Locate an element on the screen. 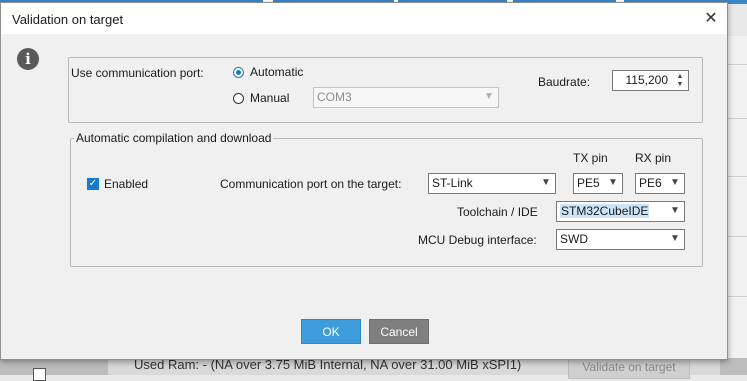  manual-port-value: COM3 is located at coordinates (334, 97).